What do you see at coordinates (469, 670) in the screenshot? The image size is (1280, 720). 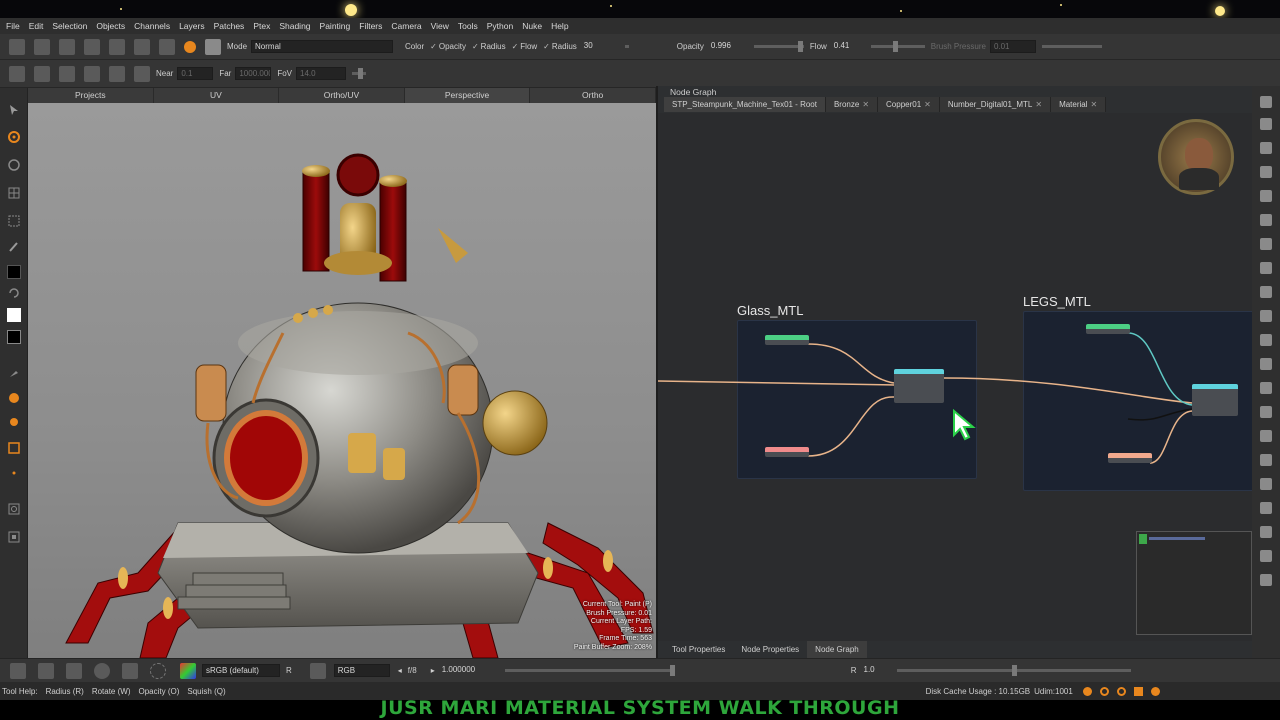 I see `exposure-field: 1.000000` at bounding box center [469, 670].